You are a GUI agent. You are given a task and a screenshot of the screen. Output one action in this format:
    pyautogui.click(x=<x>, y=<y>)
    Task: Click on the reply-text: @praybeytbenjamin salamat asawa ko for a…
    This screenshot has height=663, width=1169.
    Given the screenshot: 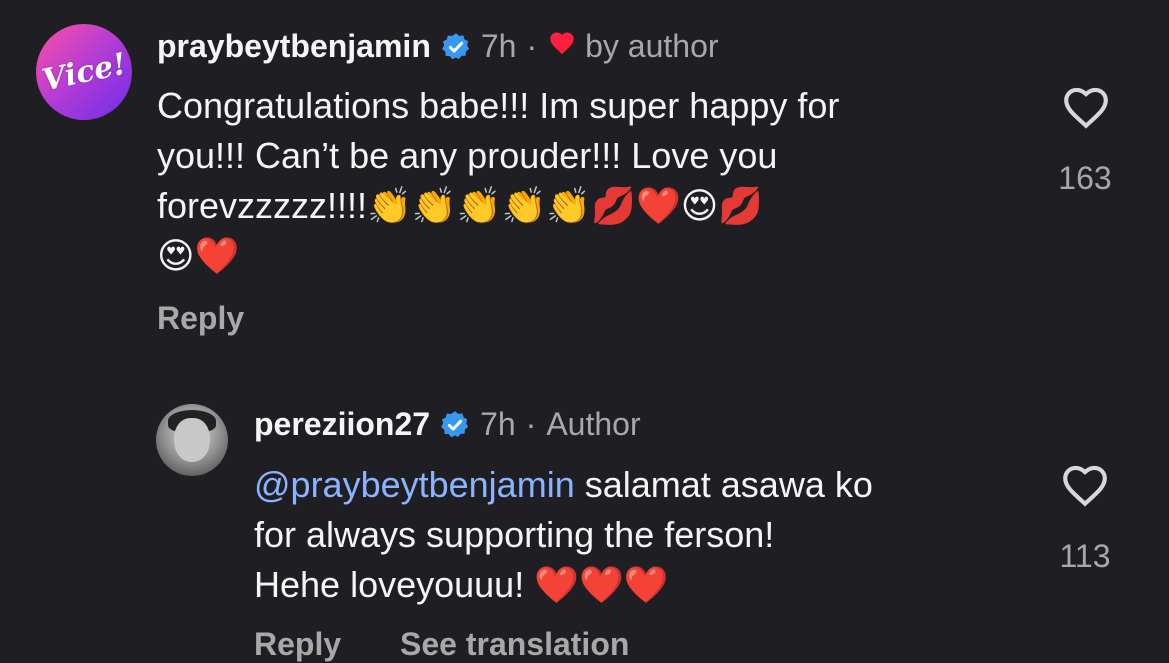 What is the action you would take?
    pyautogui.click(x=563, y=535)
    